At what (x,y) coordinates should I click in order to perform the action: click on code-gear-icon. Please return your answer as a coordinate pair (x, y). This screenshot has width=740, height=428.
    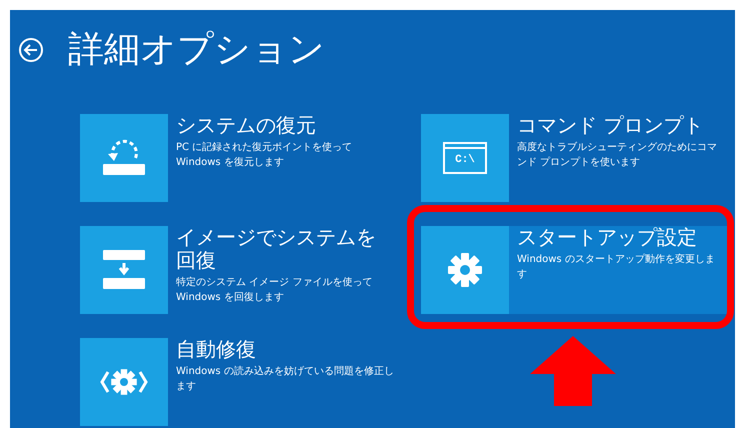
    Looking at the image, I should click on (124, 382).